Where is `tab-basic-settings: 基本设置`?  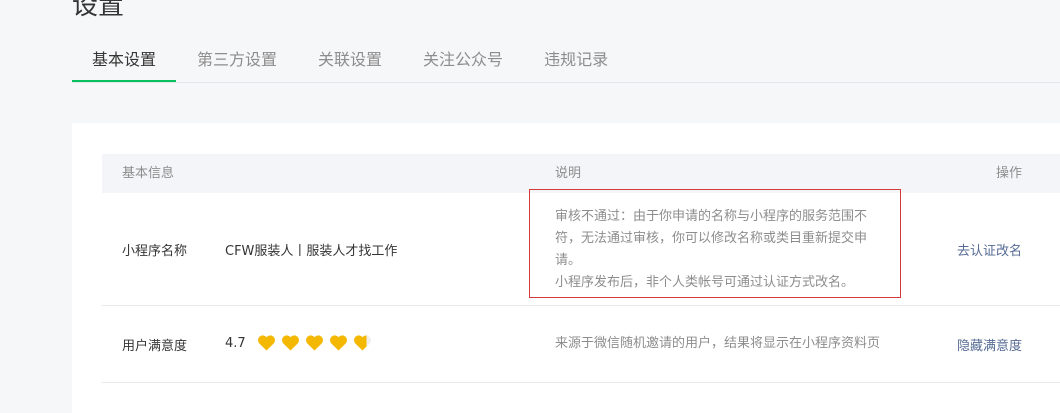 tab-basic-settings: 基本设置 is located at coordinates (124, 62).